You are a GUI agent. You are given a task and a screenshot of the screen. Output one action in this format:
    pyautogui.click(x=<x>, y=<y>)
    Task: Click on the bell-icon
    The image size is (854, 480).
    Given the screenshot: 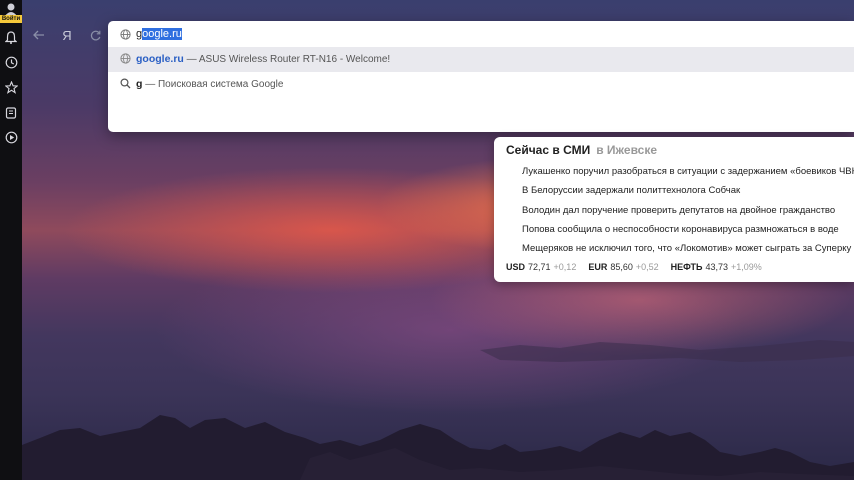 What is the action you would take?
    pyautogui.click(x=11, y=37)
    